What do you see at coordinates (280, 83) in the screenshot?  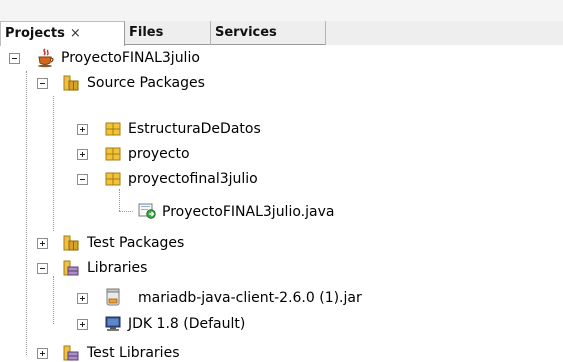 I see `tree-node-source-packages: Source Packages` at bounding box center [280, 83].